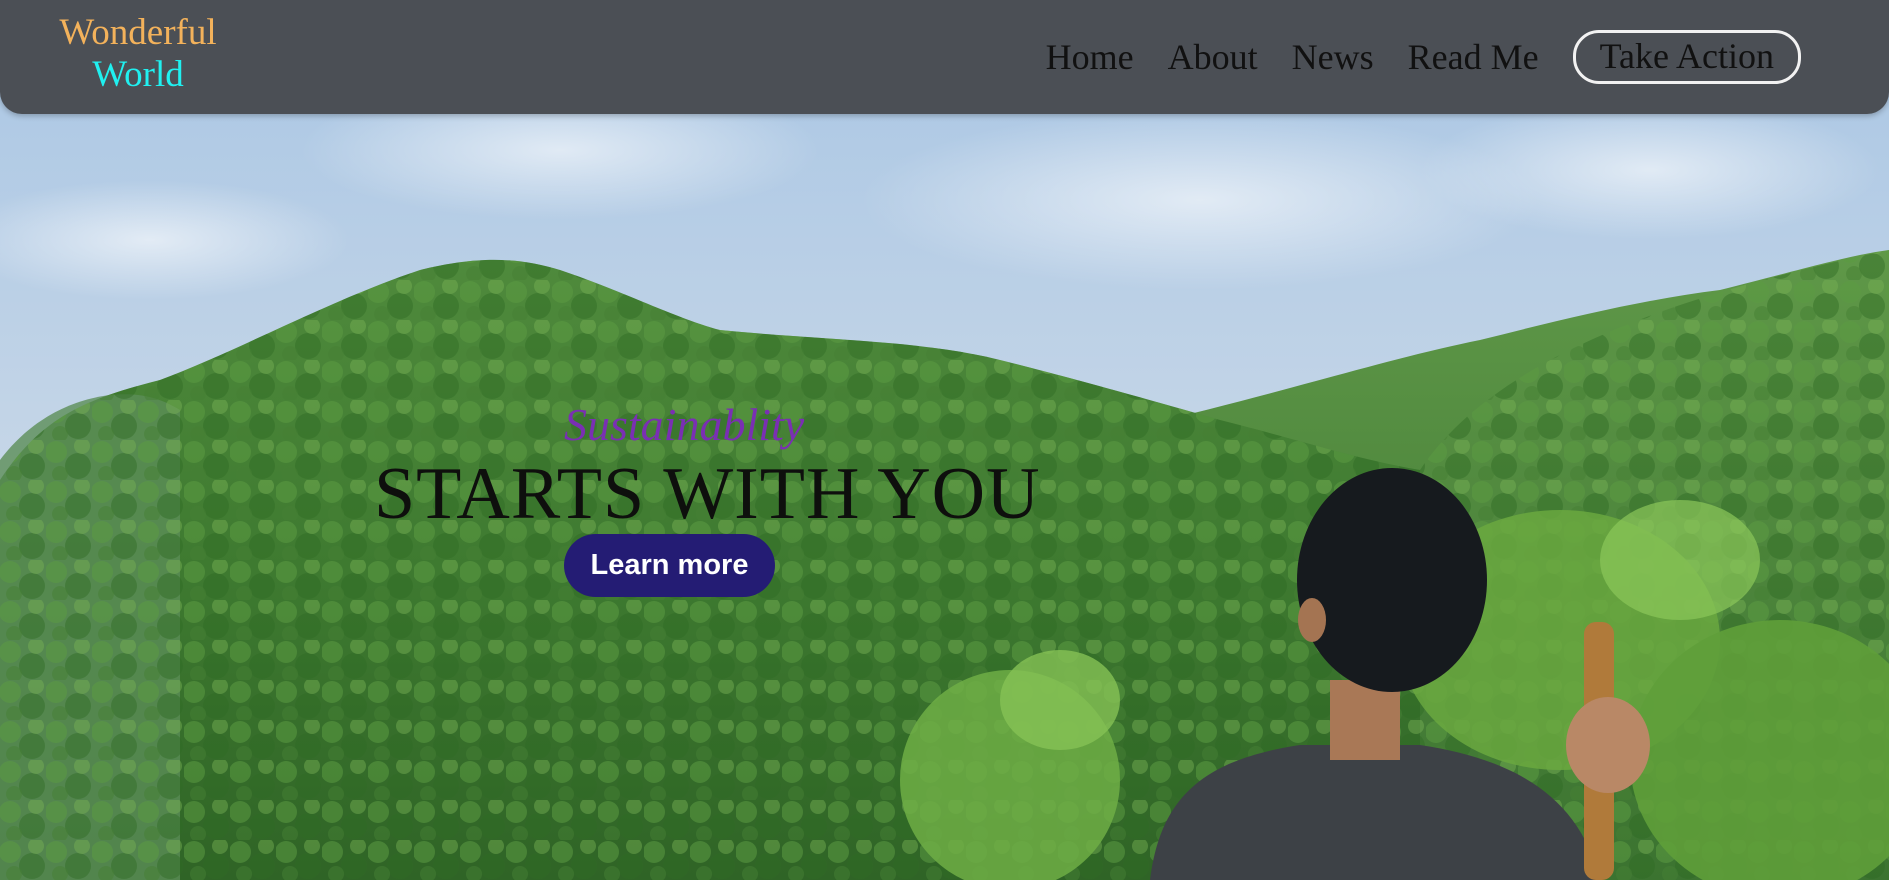  What do you see at coordinates (1090, 57) in the screenshot?
I see `nav-link-home: Home` at bounding box center [1090, 57].